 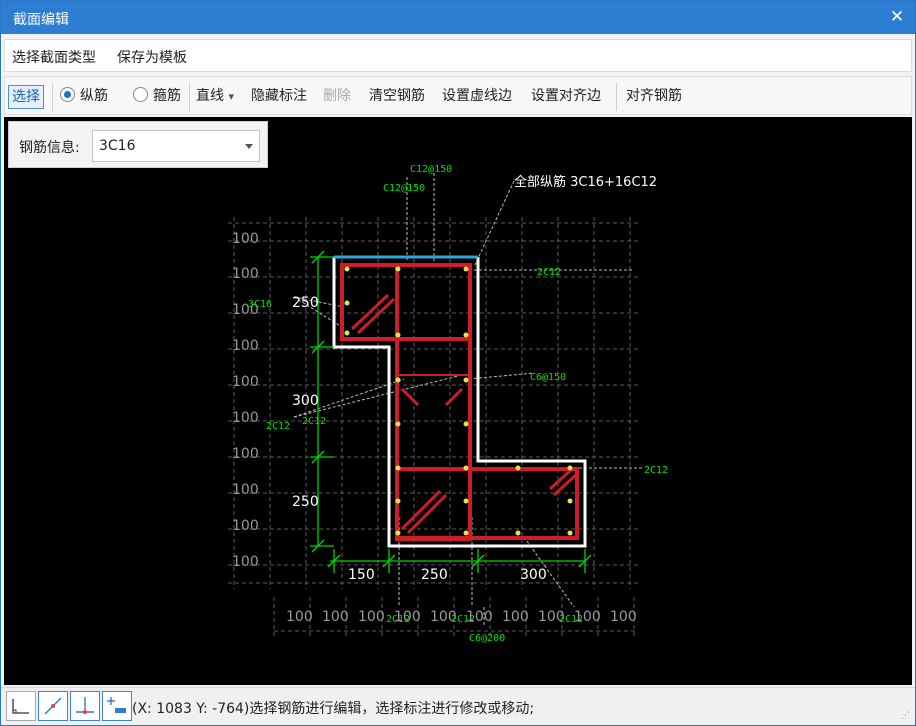 I want to click on section-outline, so click(x=459, y=402).